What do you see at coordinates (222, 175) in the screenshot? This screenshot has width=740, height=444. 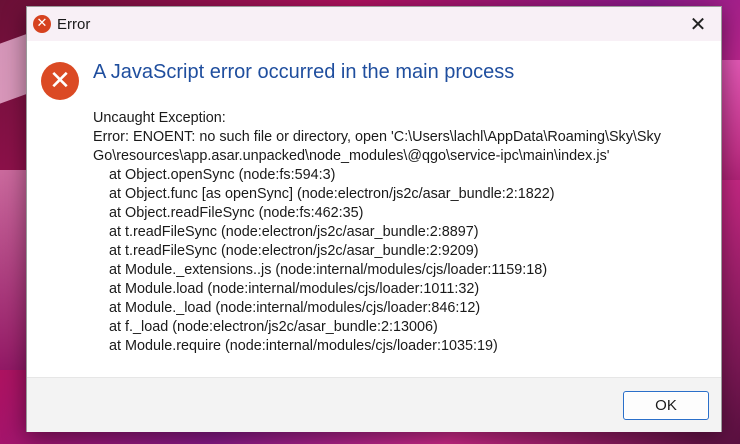 I see `stack-frame: at Object.openSync (node:fs:594:3)` at bounding box center [222, 175].